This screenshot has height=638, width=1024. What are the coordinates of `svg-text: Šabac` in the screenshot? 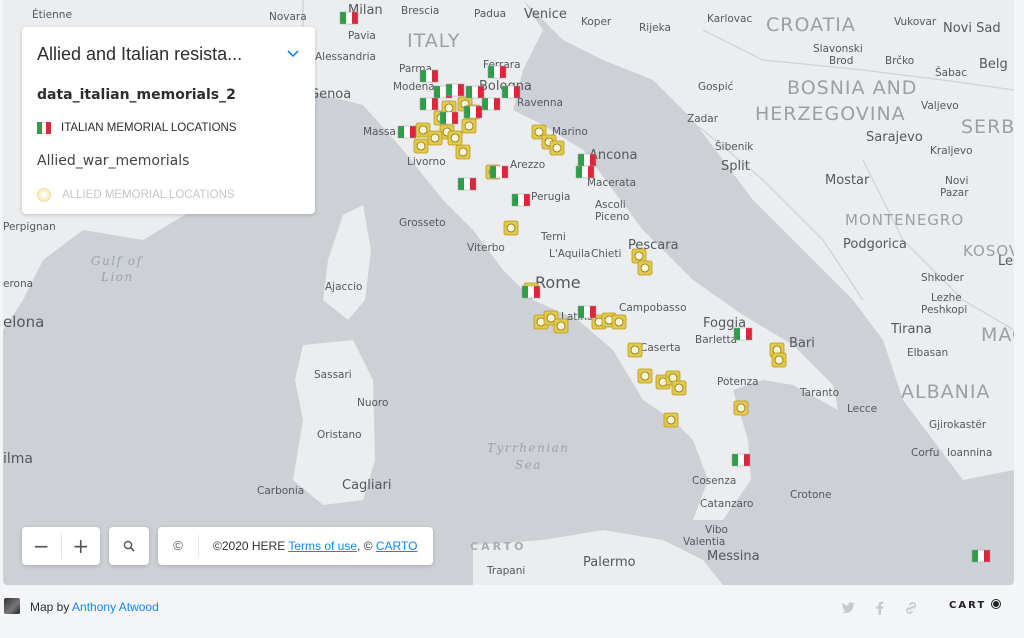 It's located at (951, 72).